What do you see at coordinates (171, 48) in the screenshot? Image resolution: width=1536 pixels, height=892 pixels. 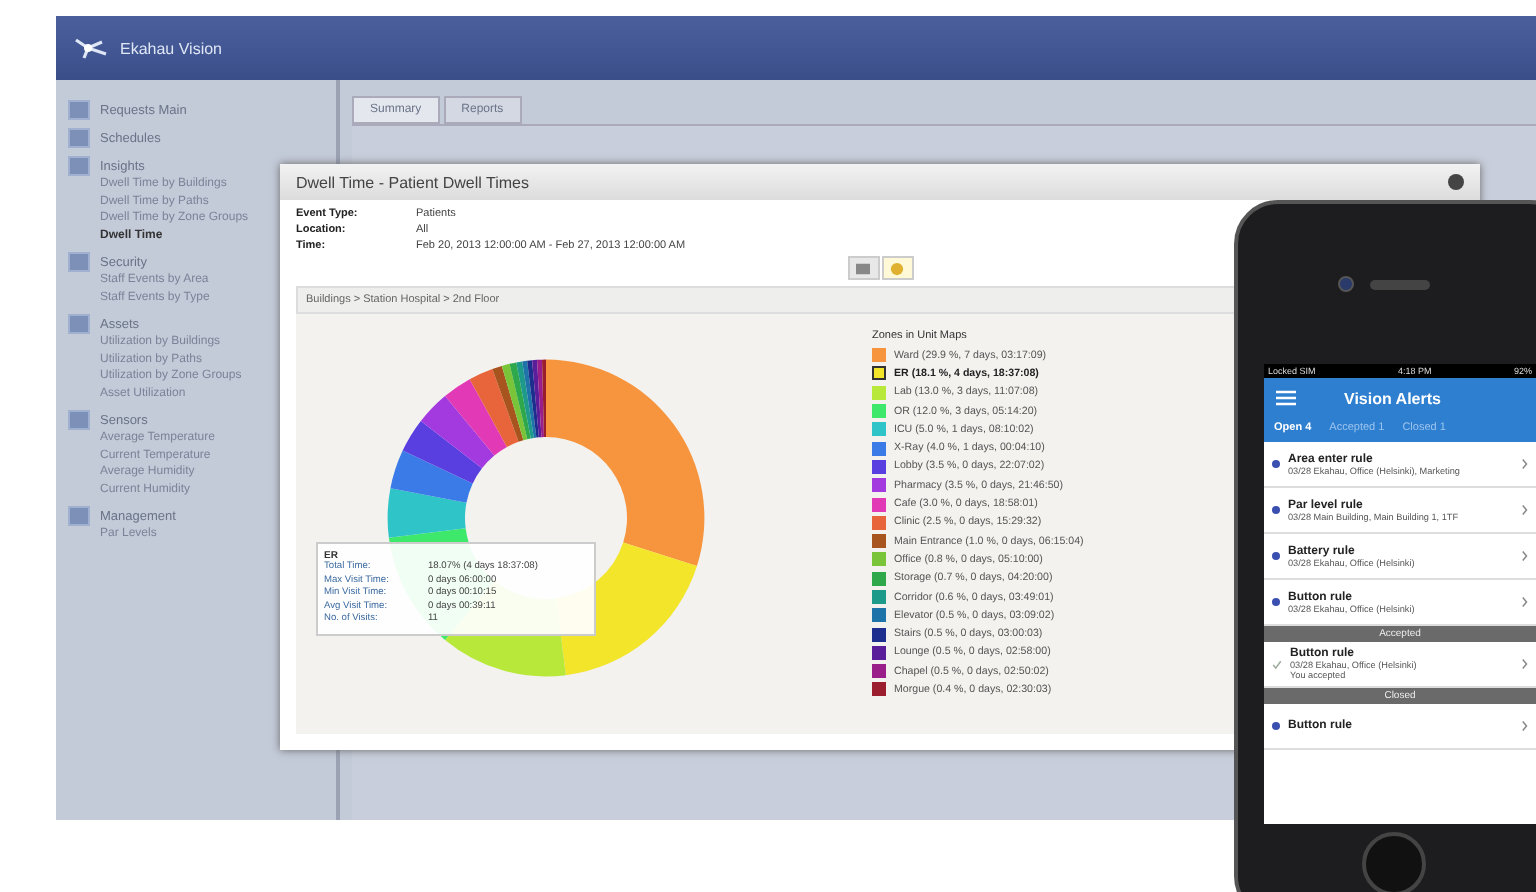 I see `app-title: Ekahau Vision` at bounding box center [171, 48].